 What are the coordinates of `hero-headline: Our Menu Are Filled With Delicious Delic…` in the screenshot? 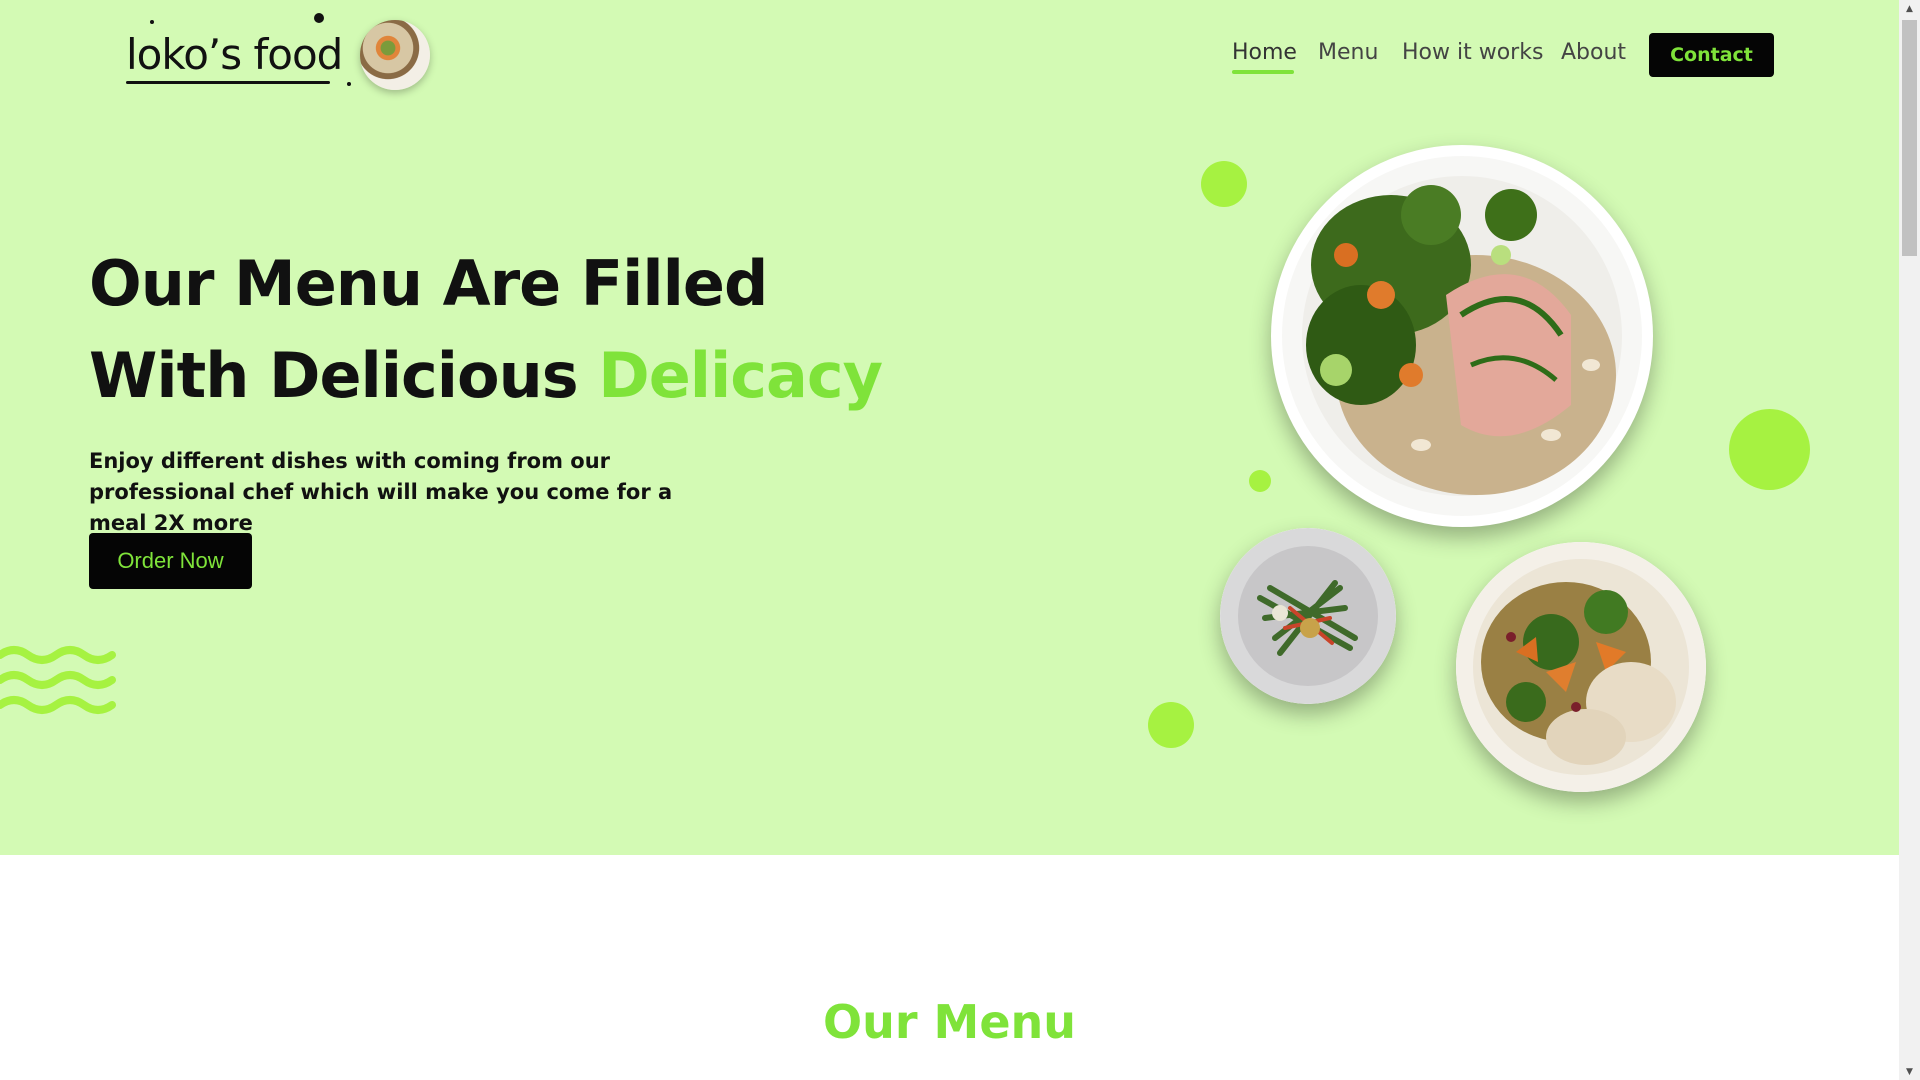 It's located at (486, 330).